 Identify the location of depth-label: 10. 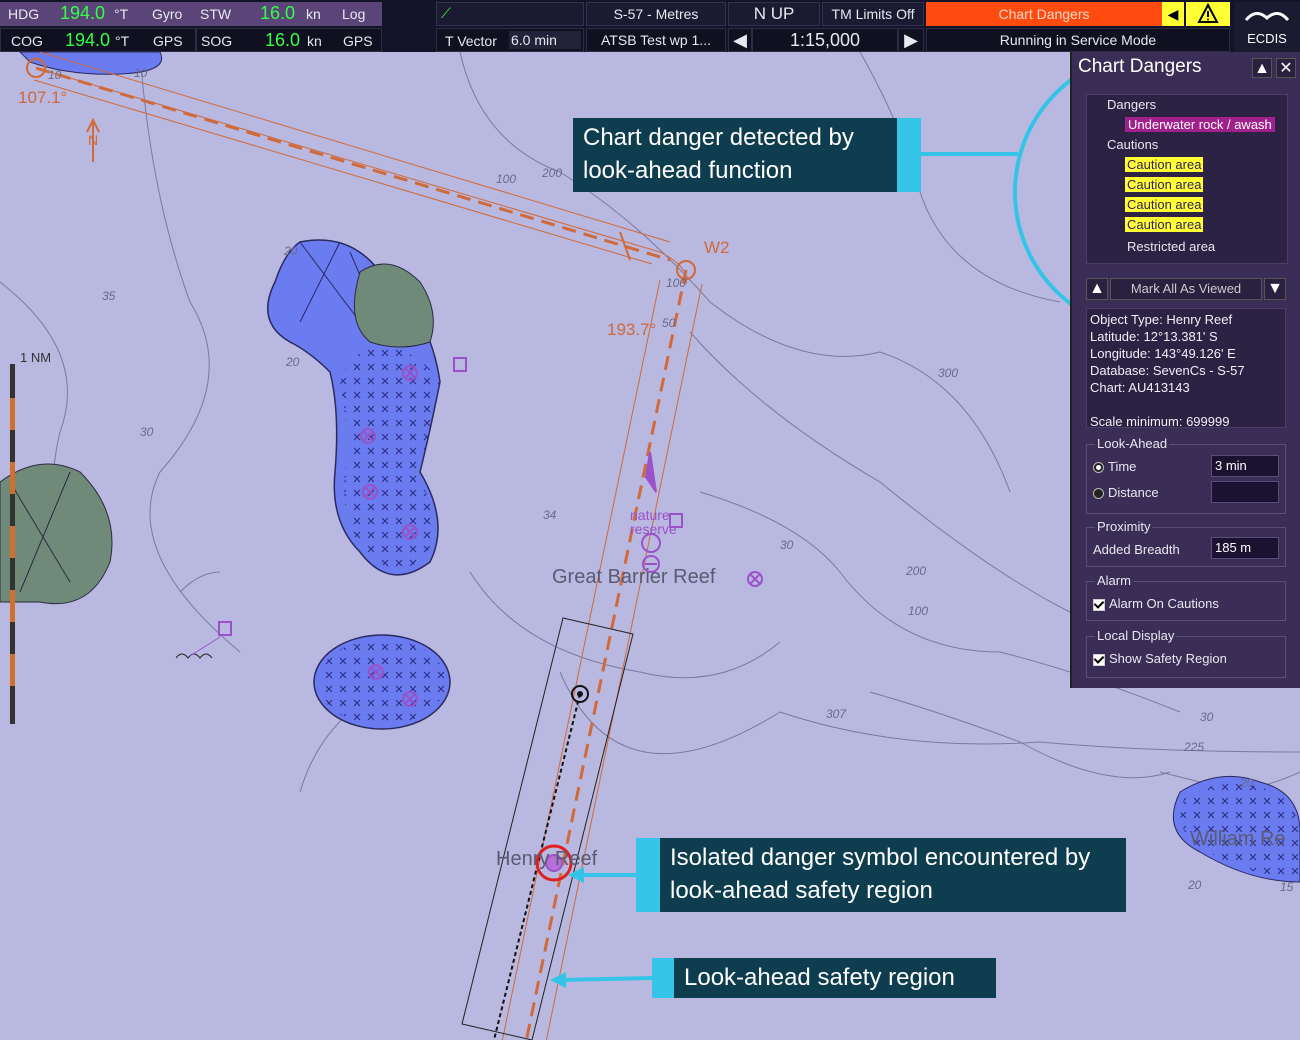
(141, 73).